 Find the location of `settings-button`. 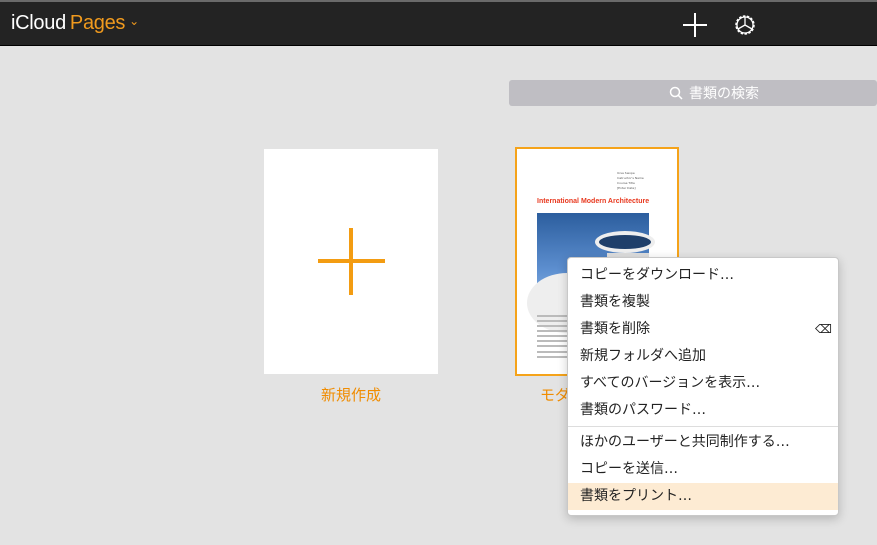

settings-button is located at coordinates (745, 25).